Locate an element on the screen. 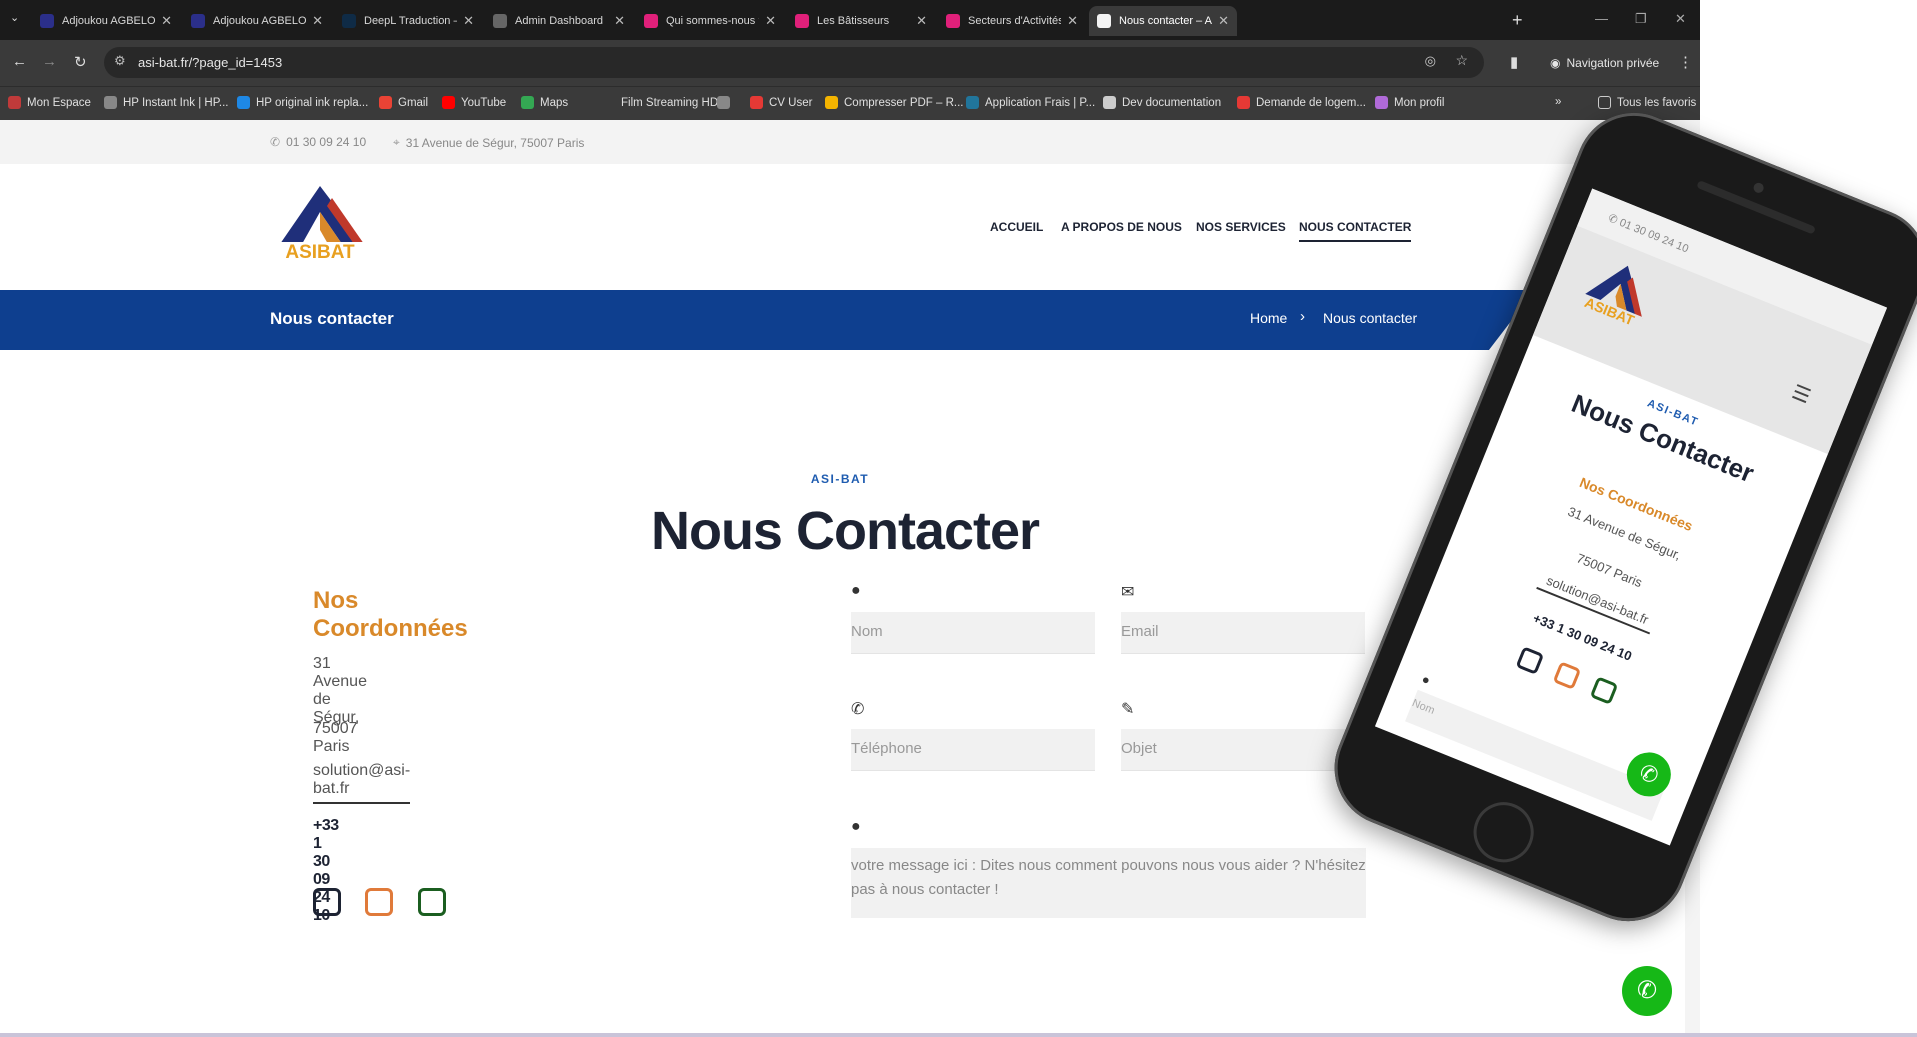 This screenshot has height=1037, width=1917. nav-accueil: ACCUEIL is located at coordinates (1016, 227).